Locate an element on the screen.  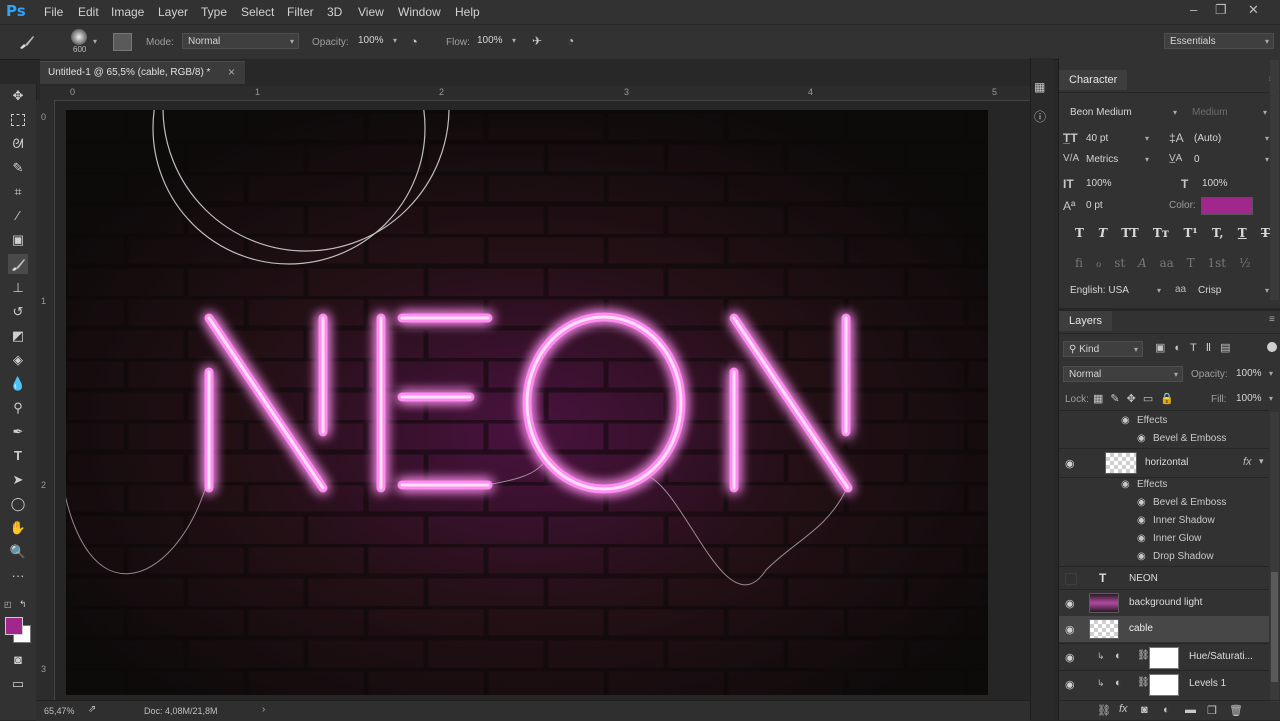
ligatures-button: fi is located at coordinates (1079, 263).